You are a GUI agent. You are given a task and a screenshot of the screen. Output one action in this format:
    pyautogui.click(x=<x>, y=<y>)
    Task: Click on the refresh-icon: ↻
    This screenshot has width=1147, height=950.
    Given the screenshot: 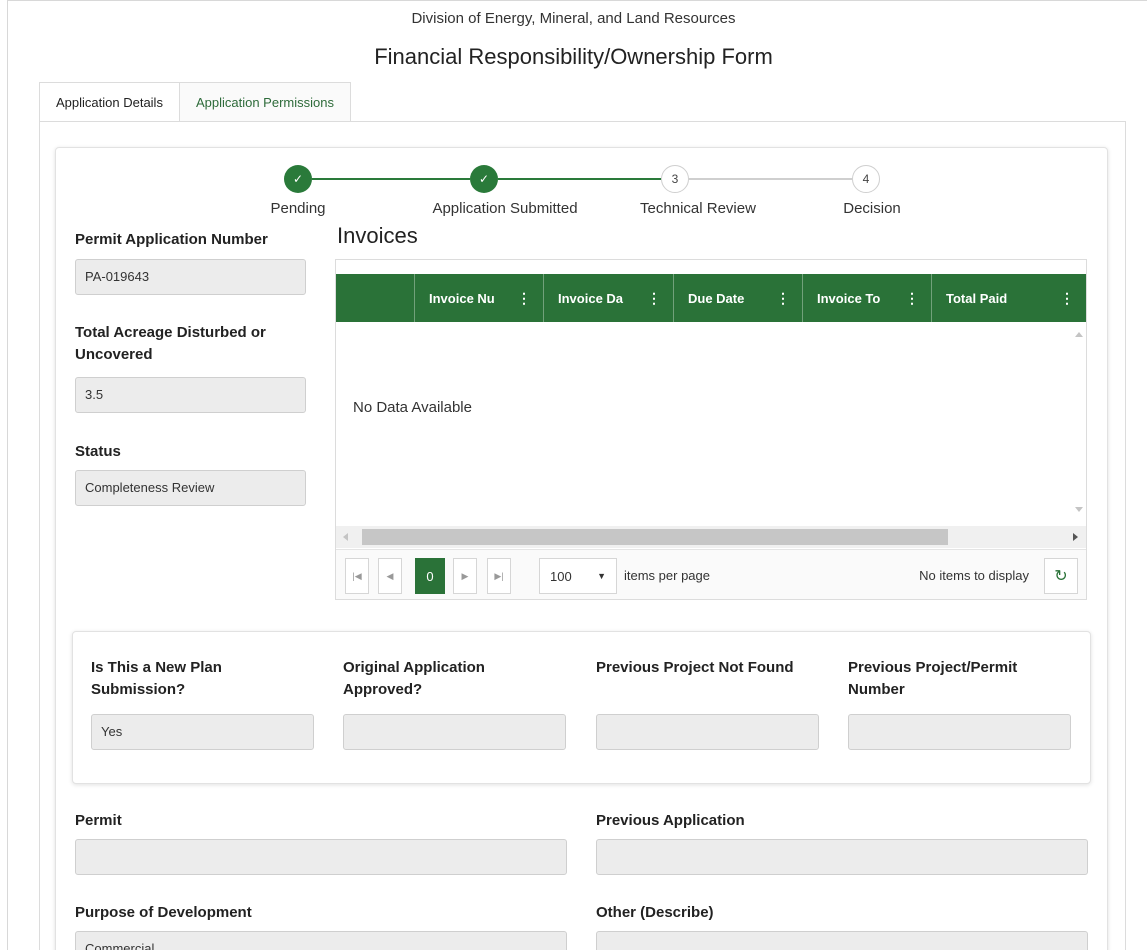 What is the action you would take?
    pyautogui.click(x=1061, y=576)
    